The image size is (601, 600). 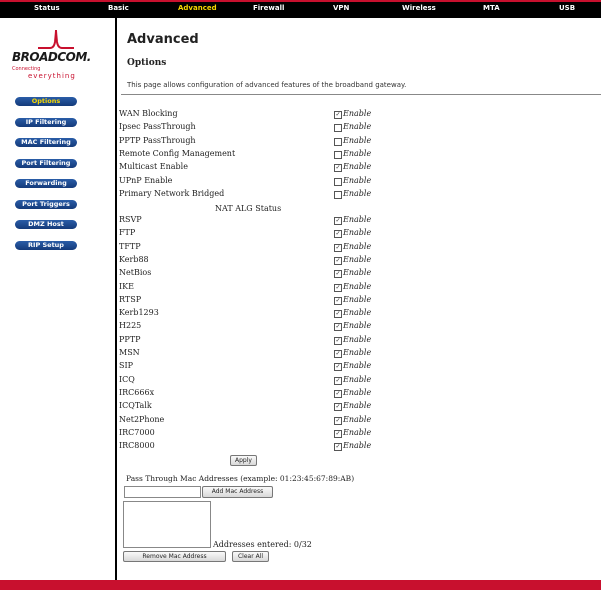 What do you see at coordinates (46, 142) in the screenshot?
I see `sidebar-item-mac-filtering: MAC Filtering` at bounding box center [46, 142].